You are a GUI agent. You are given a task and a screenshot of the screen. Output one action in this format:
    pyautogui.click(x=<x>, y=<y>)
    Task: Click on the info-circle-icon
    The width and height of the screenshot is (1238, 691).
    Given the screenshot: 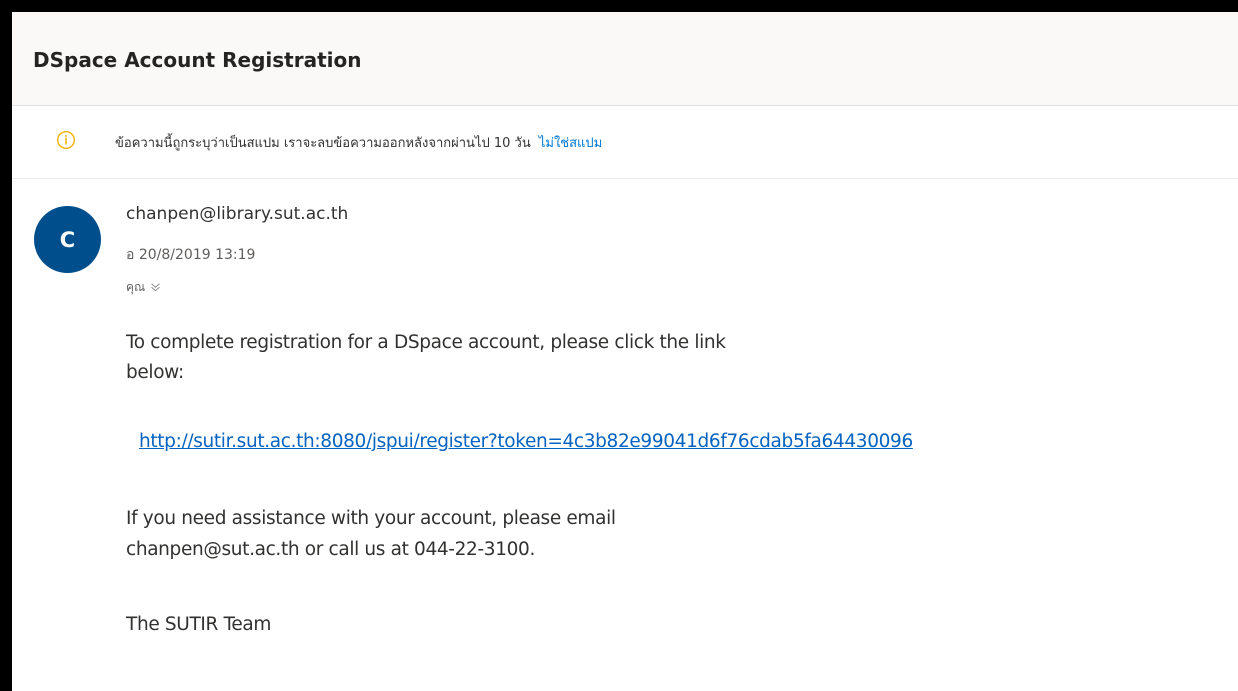 What is the action you would take?
    pyautogui.click(x=66, y=140)
    